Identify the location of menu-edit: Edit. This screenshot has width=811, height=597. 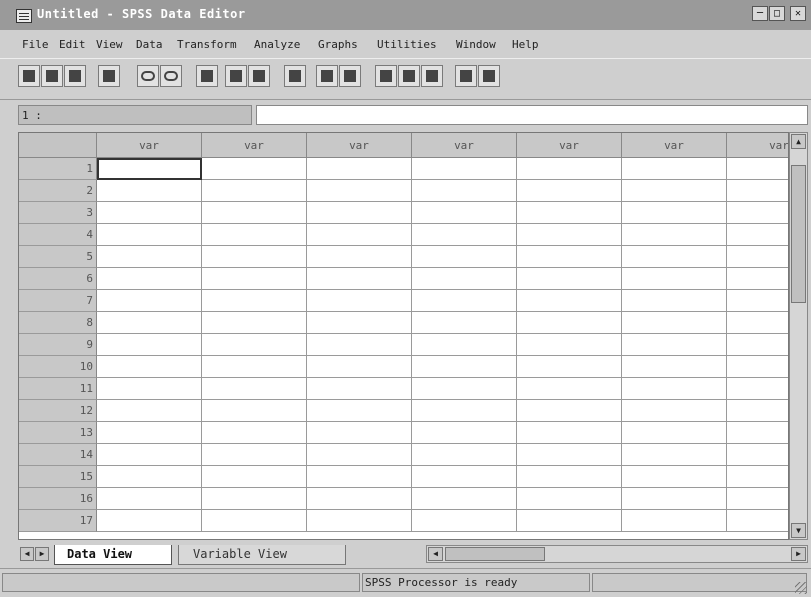
(72, 44).